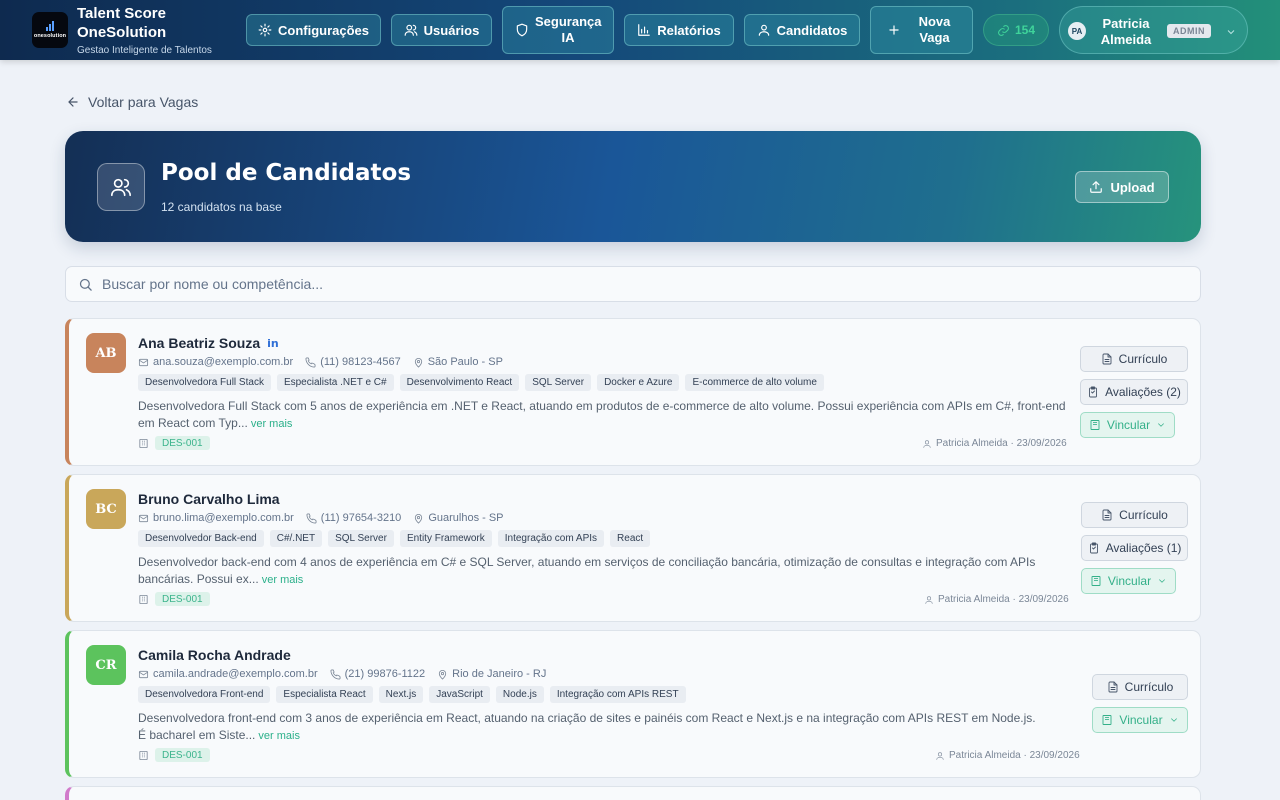 Image resolution: width=1280 pixels, height=800 pixels. What do you see at coordinates (85, 284) in the screenshot?
I see `search-icon` at bounding box center [85, 284].